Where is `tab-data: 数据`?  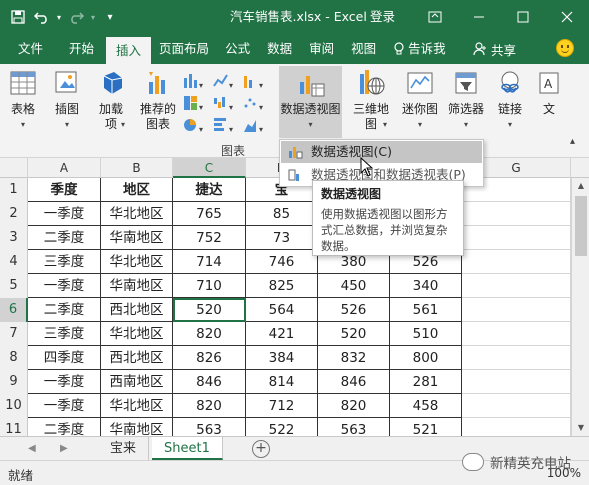
tab-data: 数据 is located at coordinates (279, 49).